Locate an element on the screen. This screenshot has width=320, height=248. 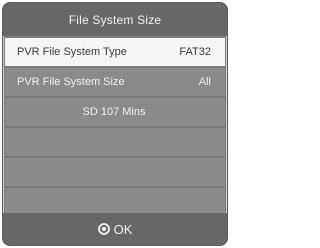
info-text: SD 107 Mins is located at coordinates (114, 112).